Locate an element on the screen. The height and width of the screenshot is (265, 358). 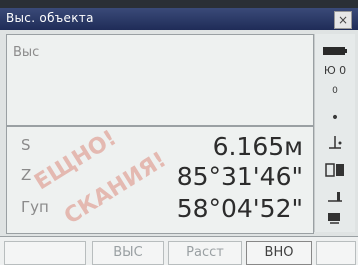
row-label-s: S is located at coordinates (26, 145).